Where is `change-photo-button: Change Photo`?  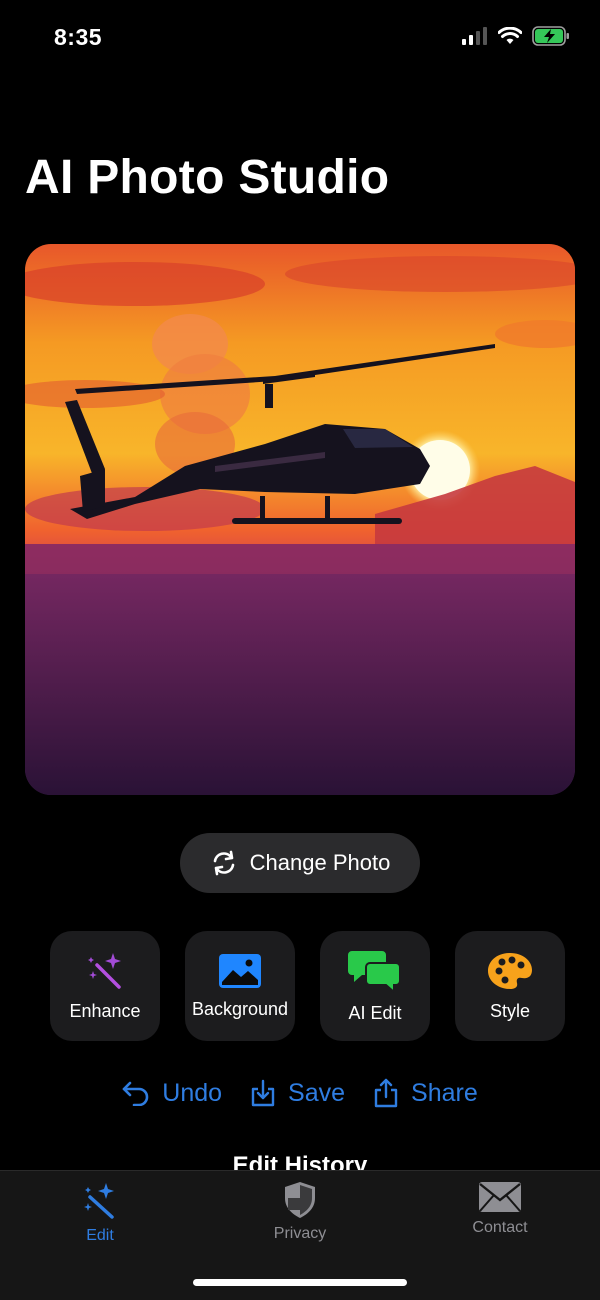 change-photo-button: Change Photo is located at coordinates (300, 863).